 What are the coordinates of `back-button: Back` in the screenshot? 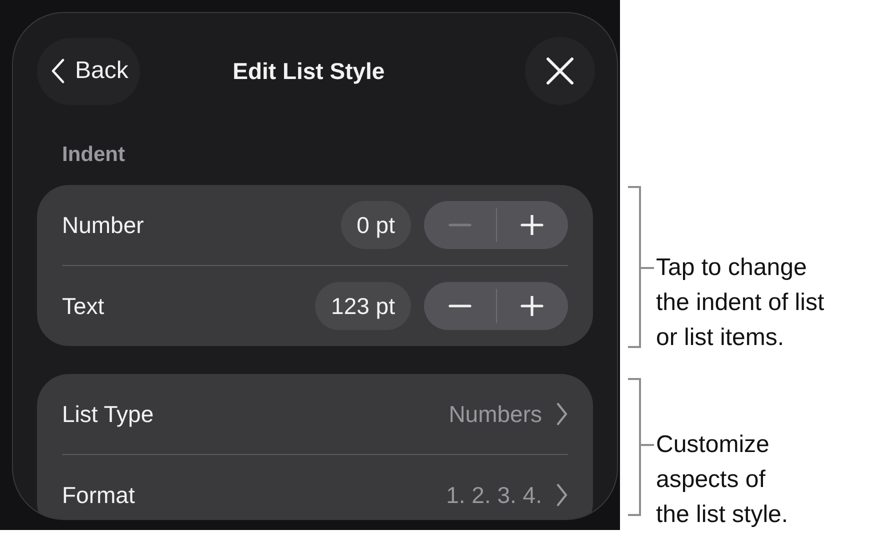 It's located at (88, 71).